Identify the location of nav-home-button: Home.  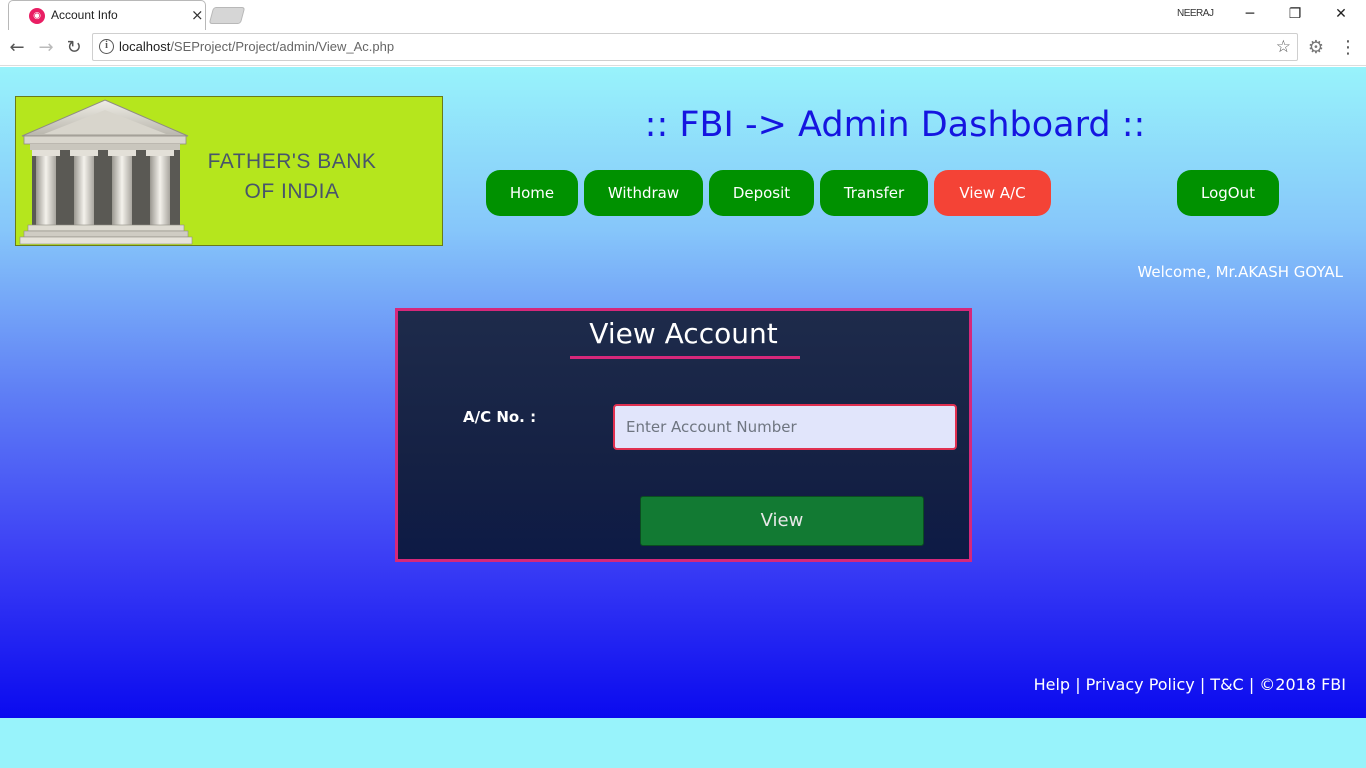
(532, 193).